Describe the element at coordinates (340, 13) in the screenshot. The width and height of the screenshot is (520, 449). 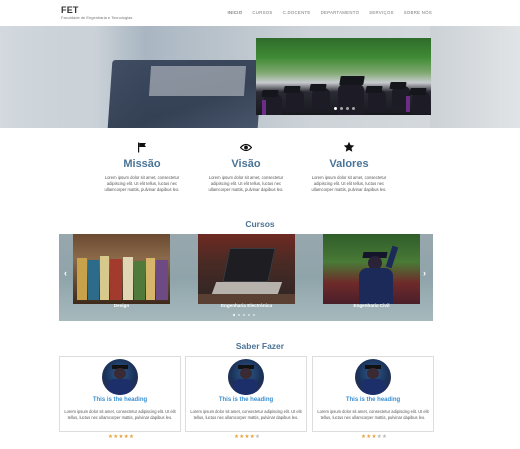
I see `nav-item-departamento: DEPARTAMENTO` at that location.